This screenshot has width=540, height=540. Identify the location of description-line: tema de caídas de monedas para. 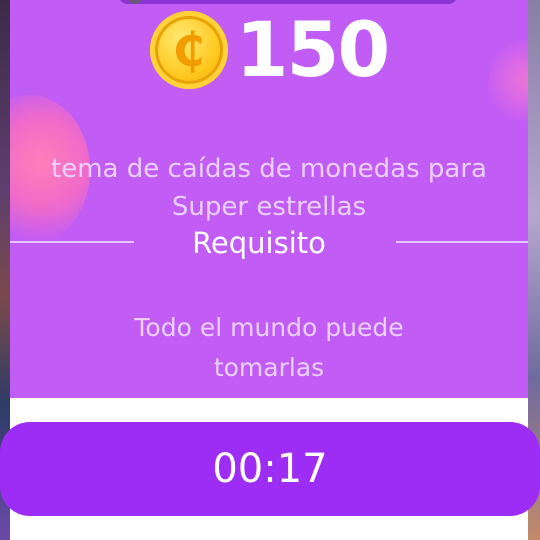
(269, 169).